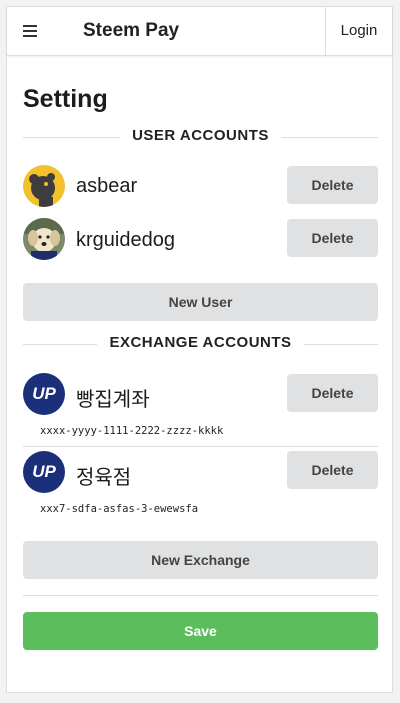 The image size is (400, 703). I want to click on top-bar: Steem Pay Login, so click(199, 31).